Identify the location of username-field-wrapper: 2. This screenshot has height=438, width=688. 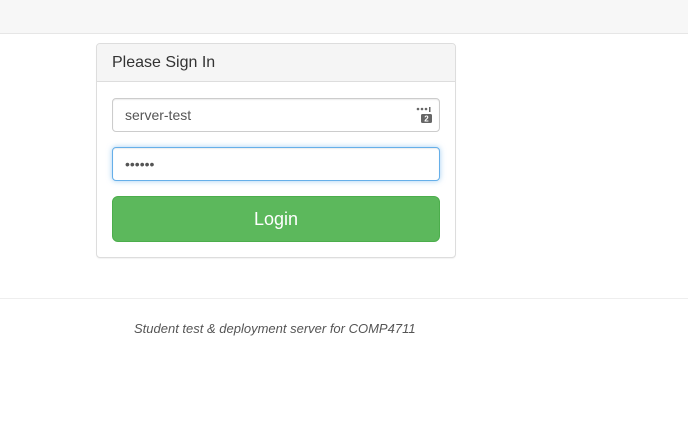
(276, 115).